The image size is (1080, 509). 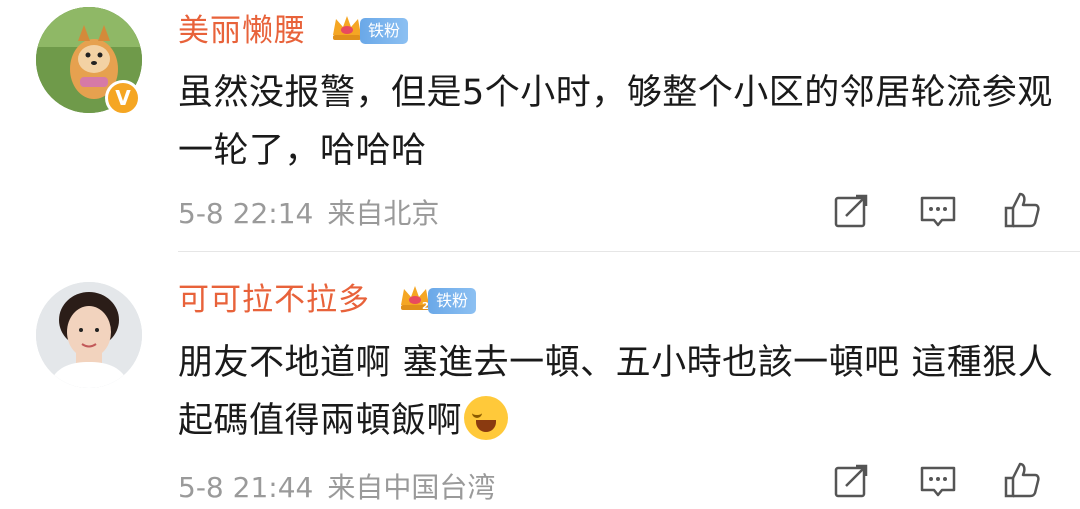 I want to click on woman-portrait-avatar-icon, so click(x=89, y=335).